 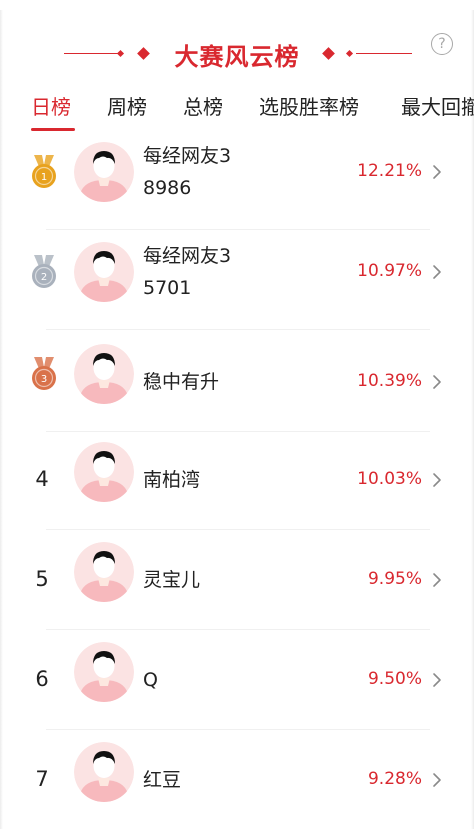 What do you see at coordinates (237, 180) in the screenshot?
I see `ranking-row: 1 每经网友38986 12.21%` at bounding box center [237, 180].